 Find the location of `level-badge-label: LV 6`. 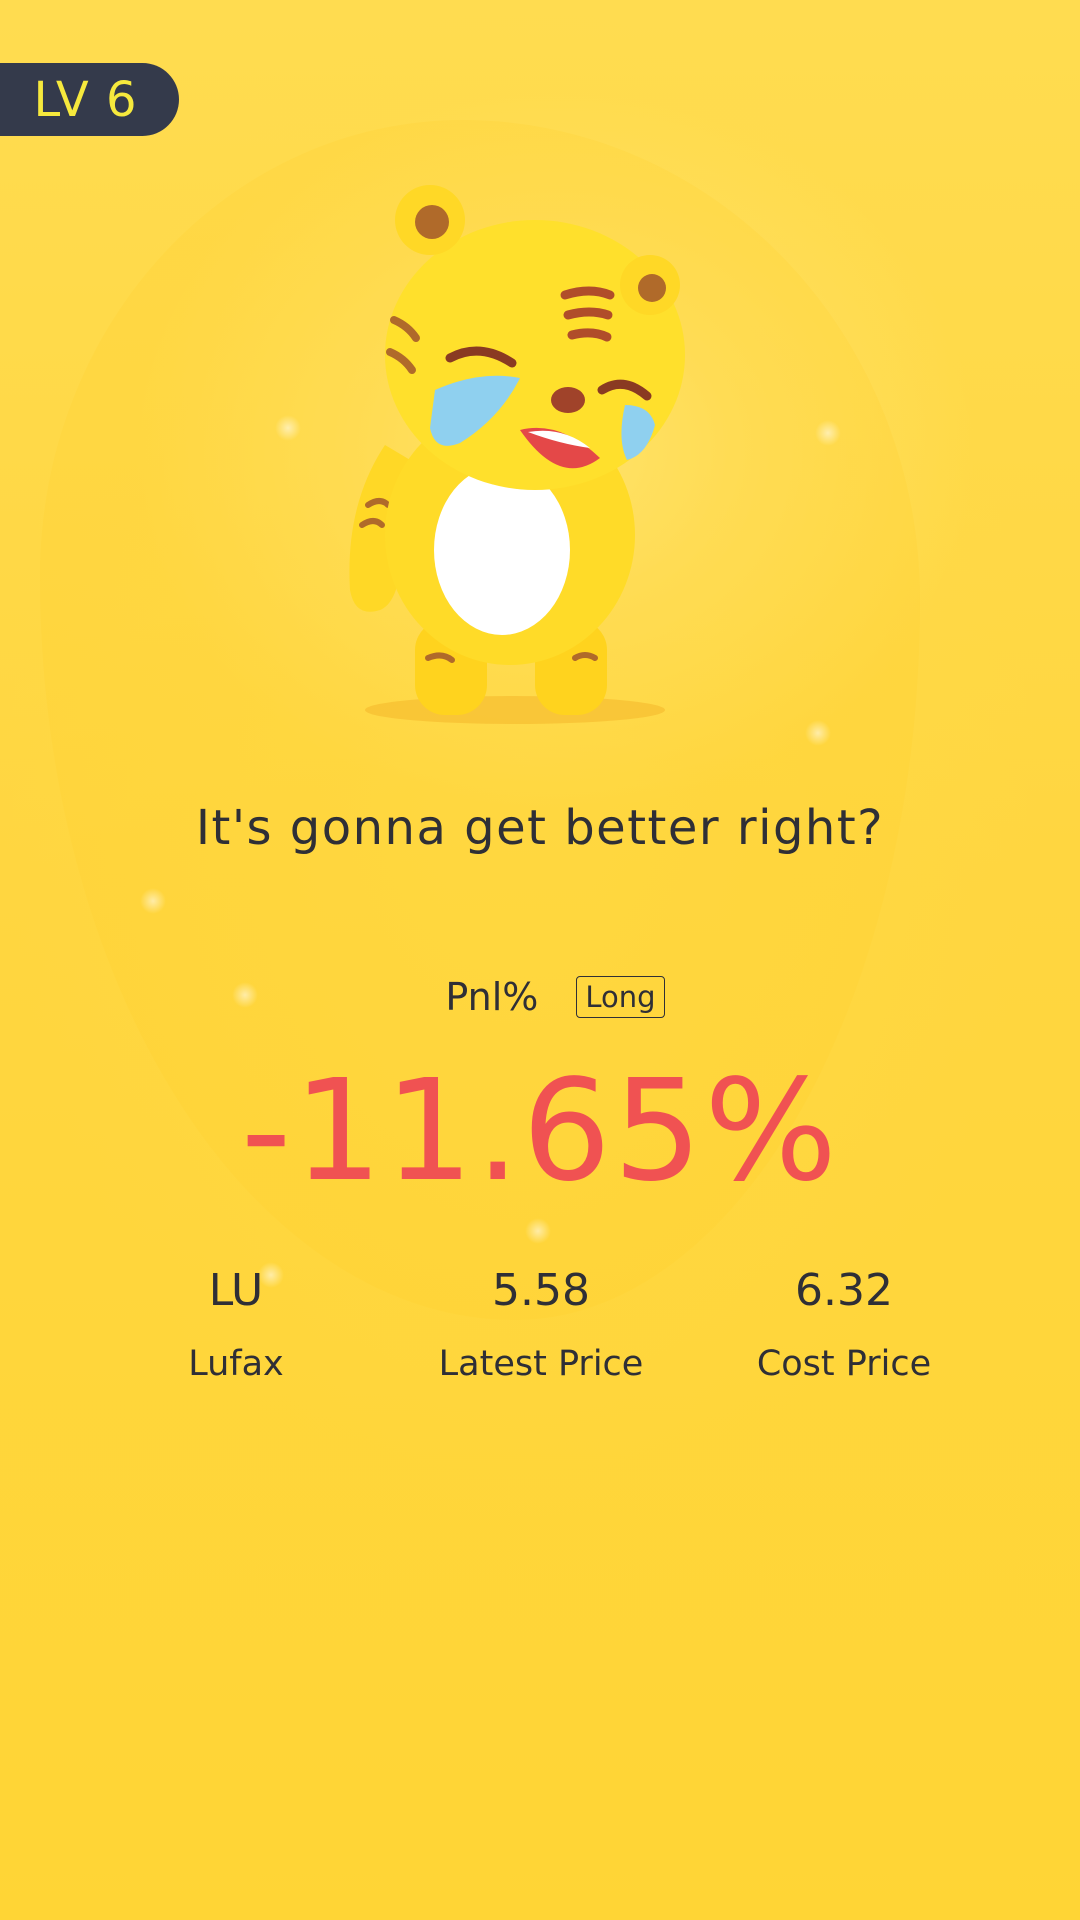

level-badge-label: LV 6 is located at coordinates (85, 99).